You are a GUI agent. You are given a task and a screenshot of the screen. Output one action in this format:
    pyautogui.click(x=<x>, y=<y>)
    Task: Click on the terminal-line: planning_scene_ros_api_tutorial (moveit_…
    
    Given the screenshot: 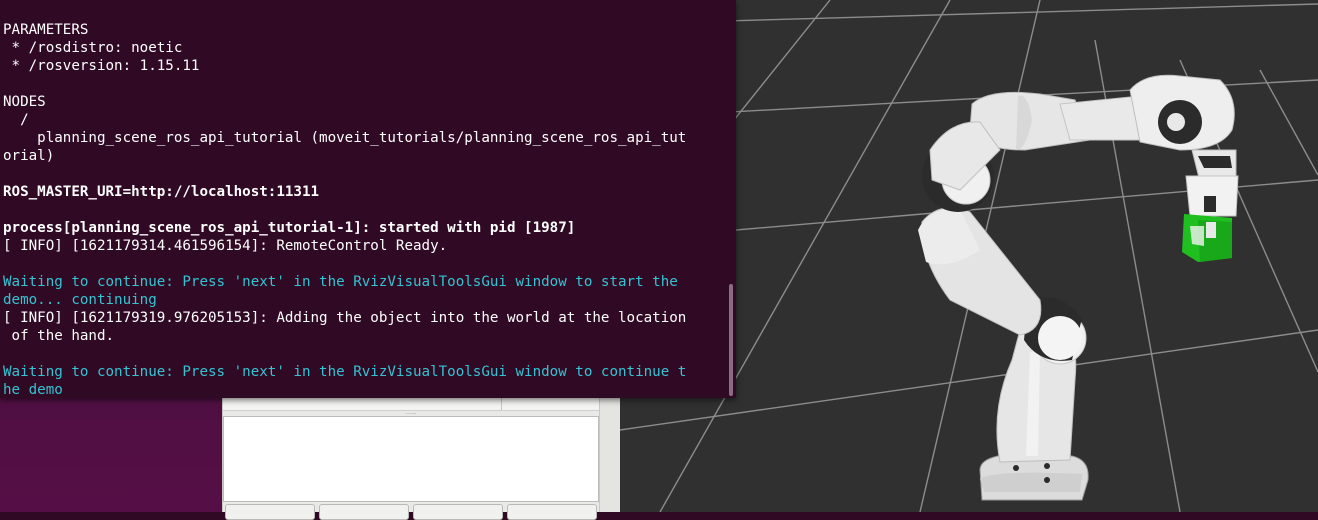 What is the action you would take?
    pyautogui.click(x=345, y=138)
    